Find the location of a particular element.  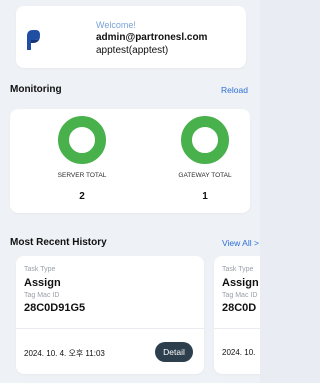

partron-logo-icon is located at coordinates (33, 40).